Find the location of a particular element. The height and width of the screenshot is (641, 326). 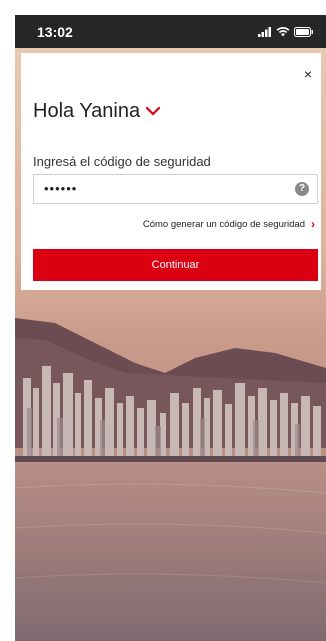

signal-icon is located at coordinates (264, 31).